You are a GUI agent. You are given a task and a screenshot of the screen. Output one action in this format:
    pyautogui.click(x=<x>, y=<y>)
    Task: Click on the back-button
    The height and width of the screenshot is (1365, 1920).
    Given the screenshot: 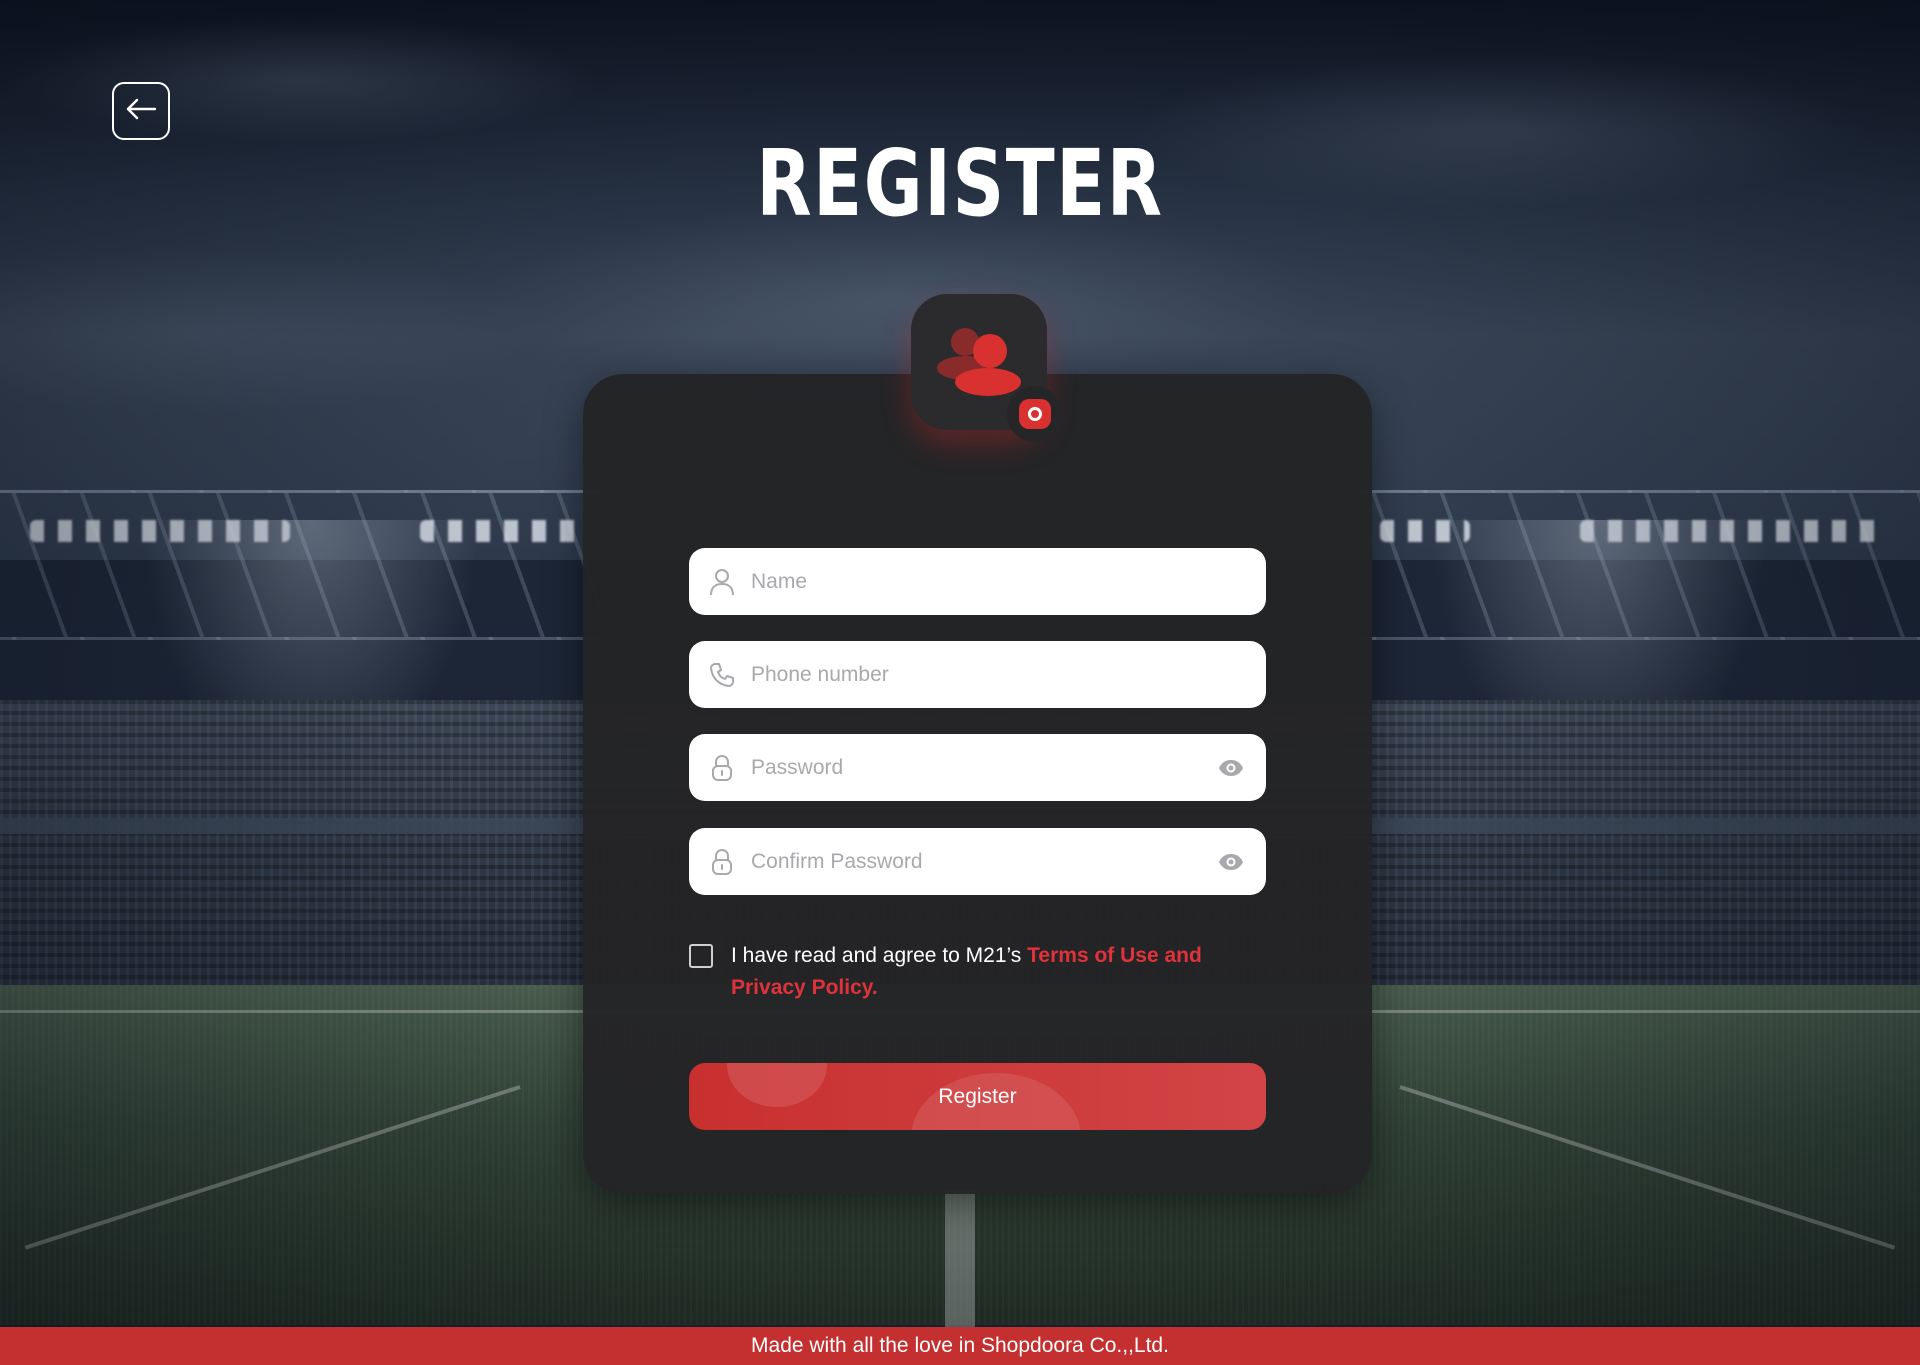 What is the action you would take?
    pyautogui.click(x=141, y=111)
    